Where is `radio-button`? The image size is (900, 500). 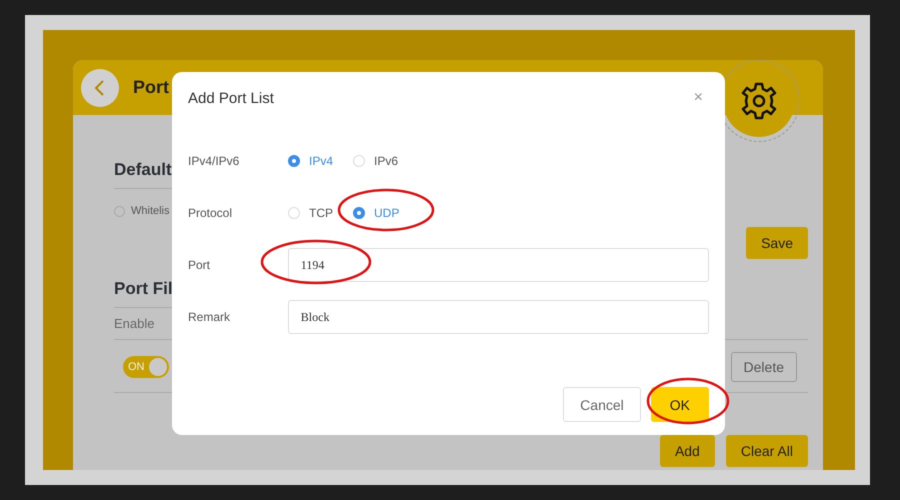 radio-button is located at coordinates (119, 211).